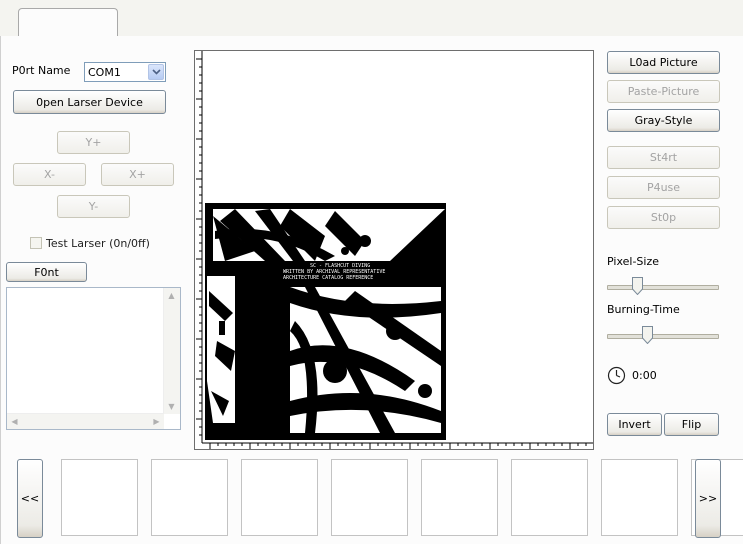  Describe the element at coordinates (663, 217) in the screenshot. I see `stop-button: St0p` at that location.